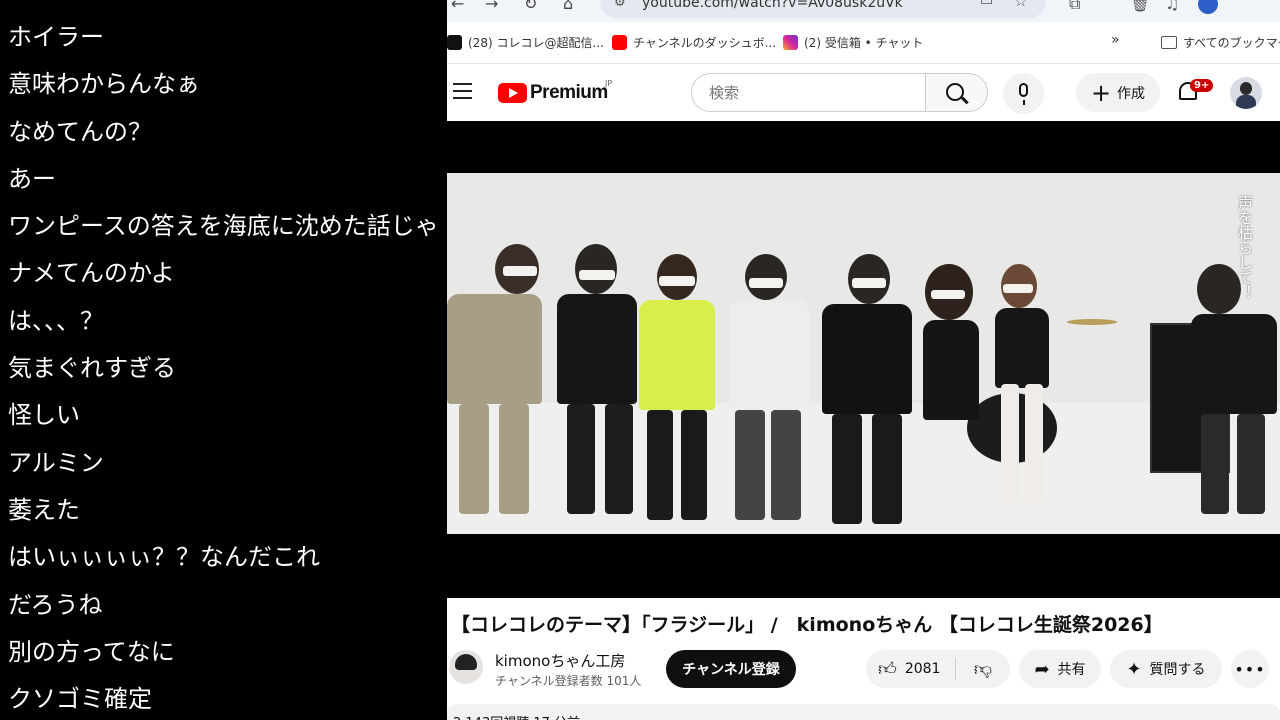 Image resolution: width=1280 pixels, height=720 pixels. What do you see at coordinates (1020, 5) in the screenshot?
I see `bookmark-star-icon: ☆` at bounding box center [1020, 5].